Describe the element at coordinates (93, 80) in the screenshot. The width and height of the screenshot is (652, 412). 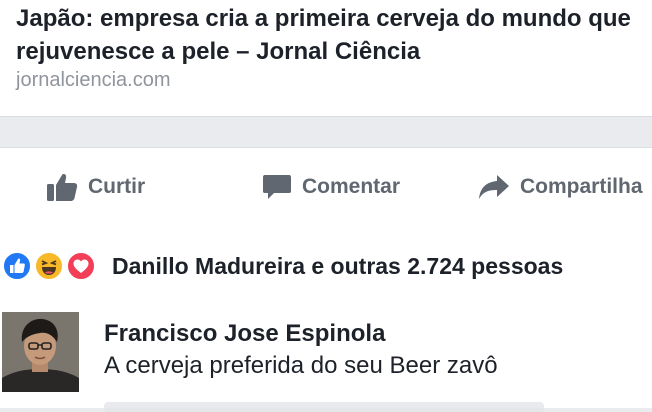
I see `link-domain: jornalciencia.com` at that location.